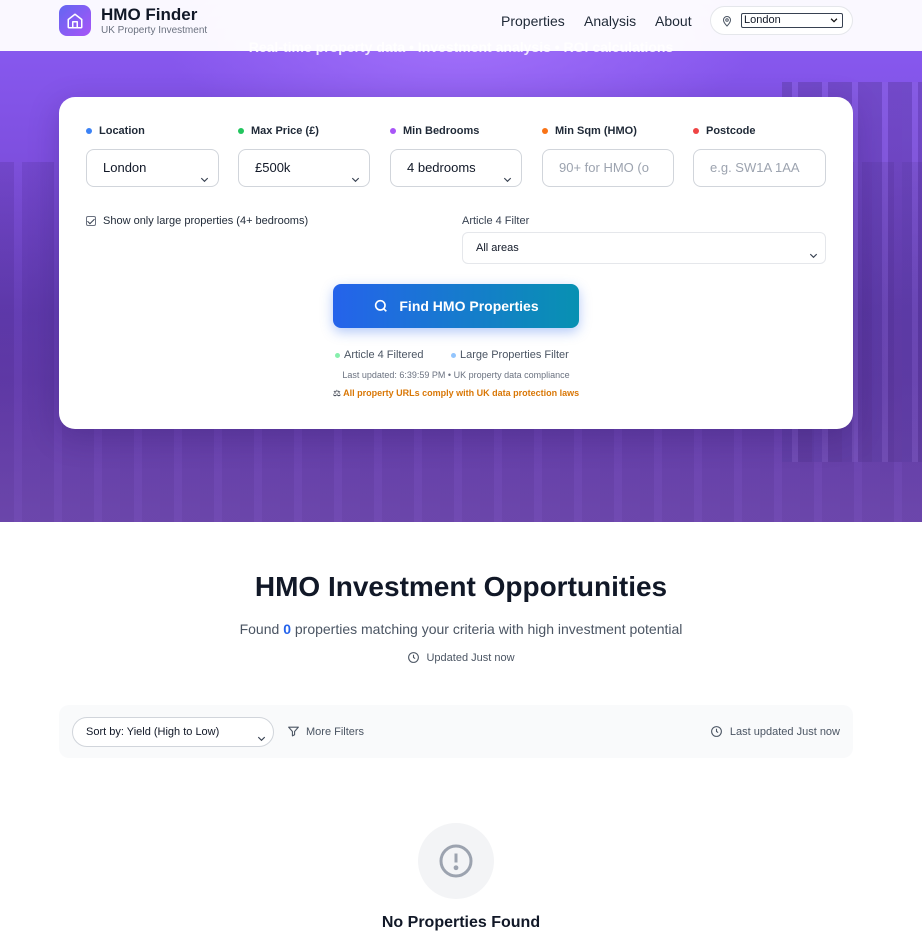 Image resolution: width=922 pixels, height=940 pixels. I want to click on max-price-label: Max Price (£), so click(278, 131).